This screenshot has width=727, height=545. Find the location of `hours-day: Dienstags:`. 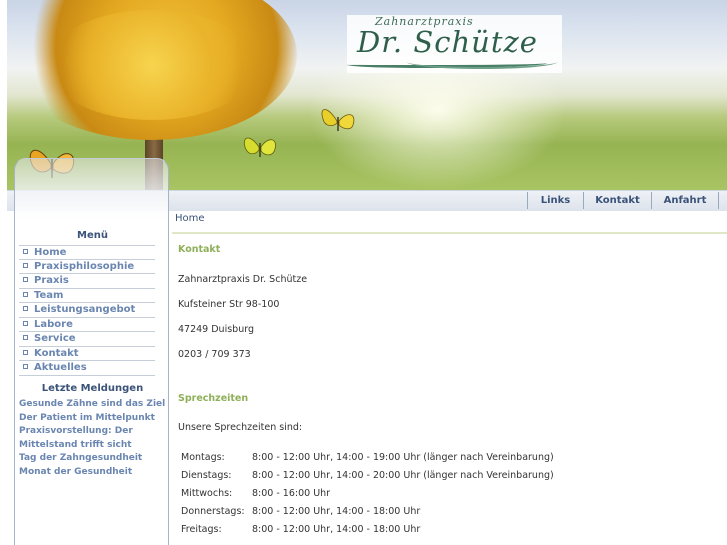

hours-day: Dienstags: is located at coordinates (206, 476).